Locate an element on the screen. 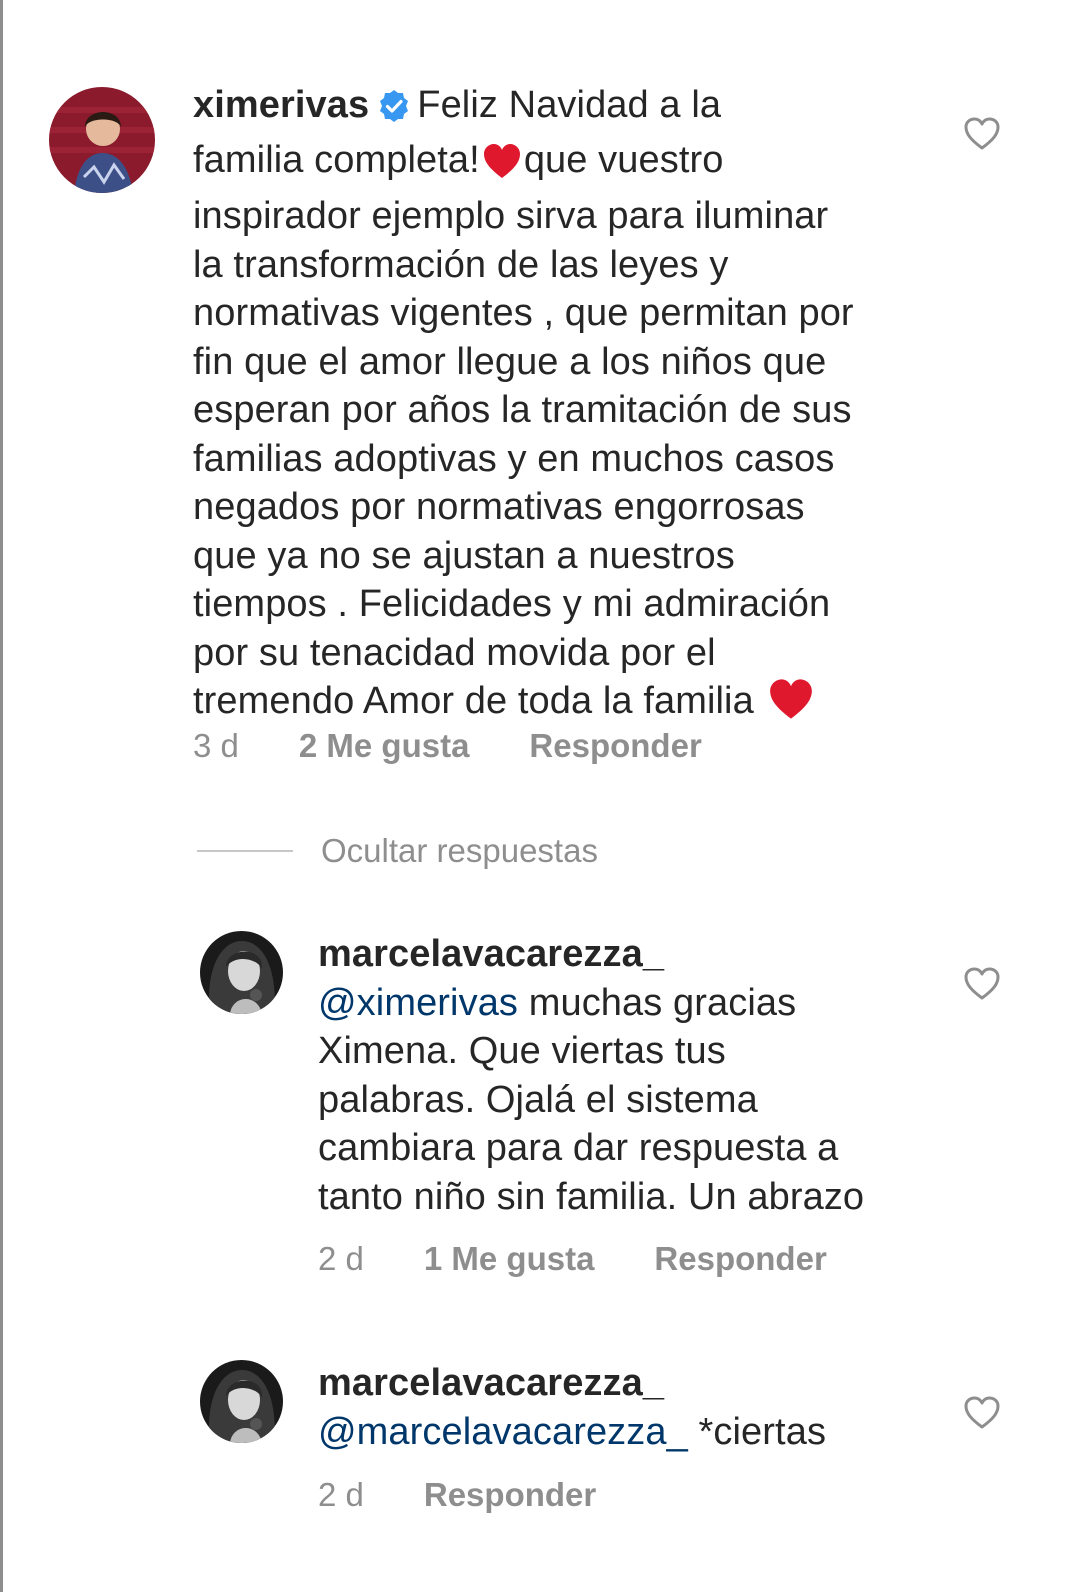  hide-replies-toggle: Ocultar respuestas is located at coordinates (397, 851).